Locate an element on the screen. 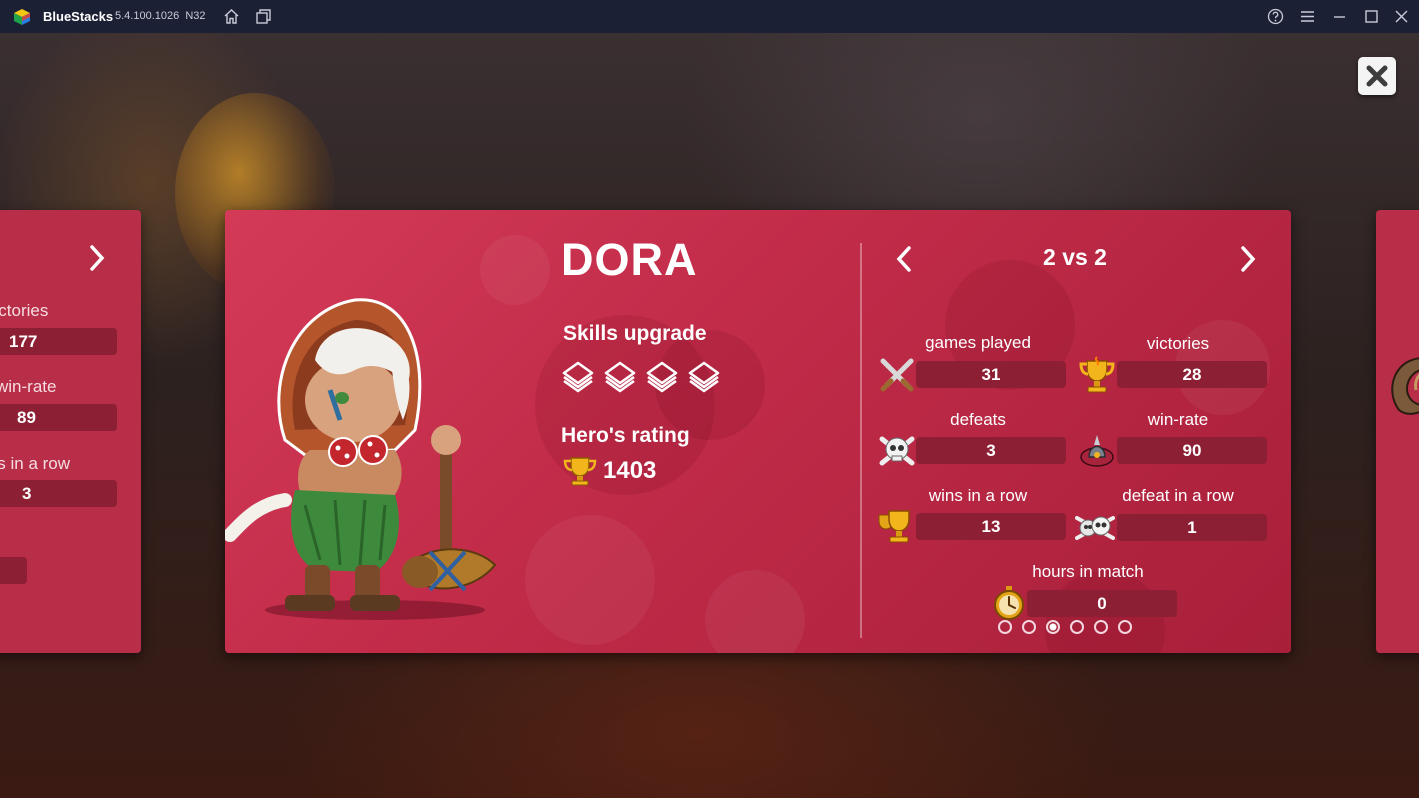 The image size is (1419, 798). hero-horn-art is located at coordinates (1405, 386).